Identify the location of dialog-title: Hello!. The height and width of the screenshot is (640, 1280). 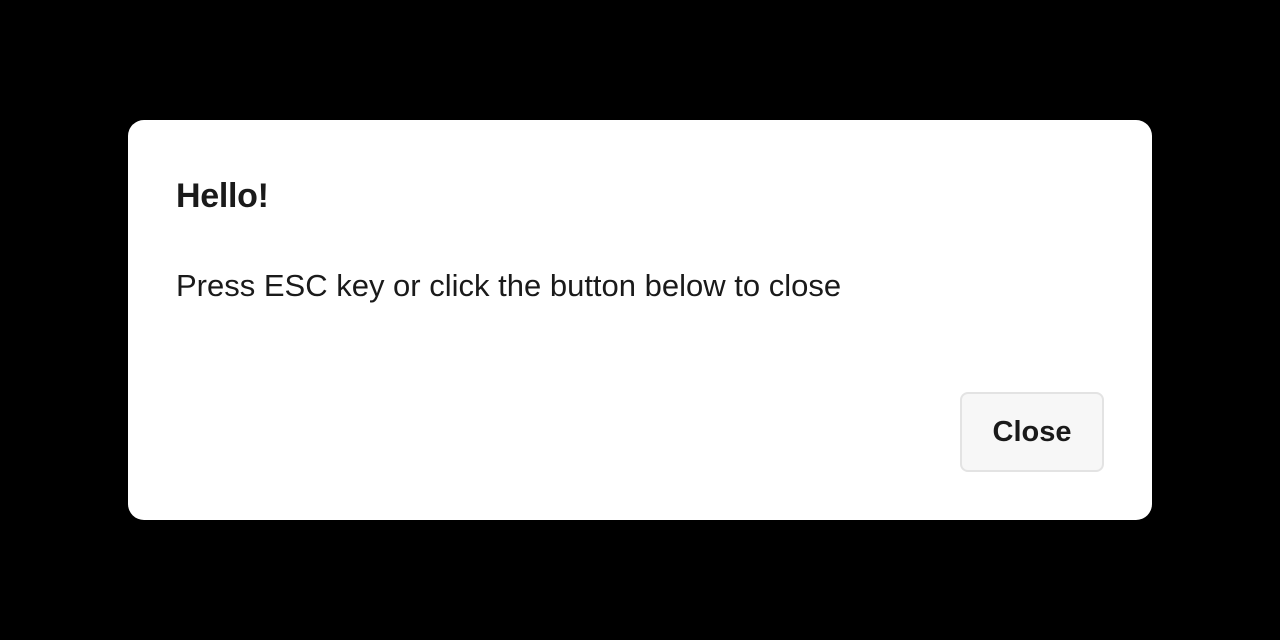
(222, 196).